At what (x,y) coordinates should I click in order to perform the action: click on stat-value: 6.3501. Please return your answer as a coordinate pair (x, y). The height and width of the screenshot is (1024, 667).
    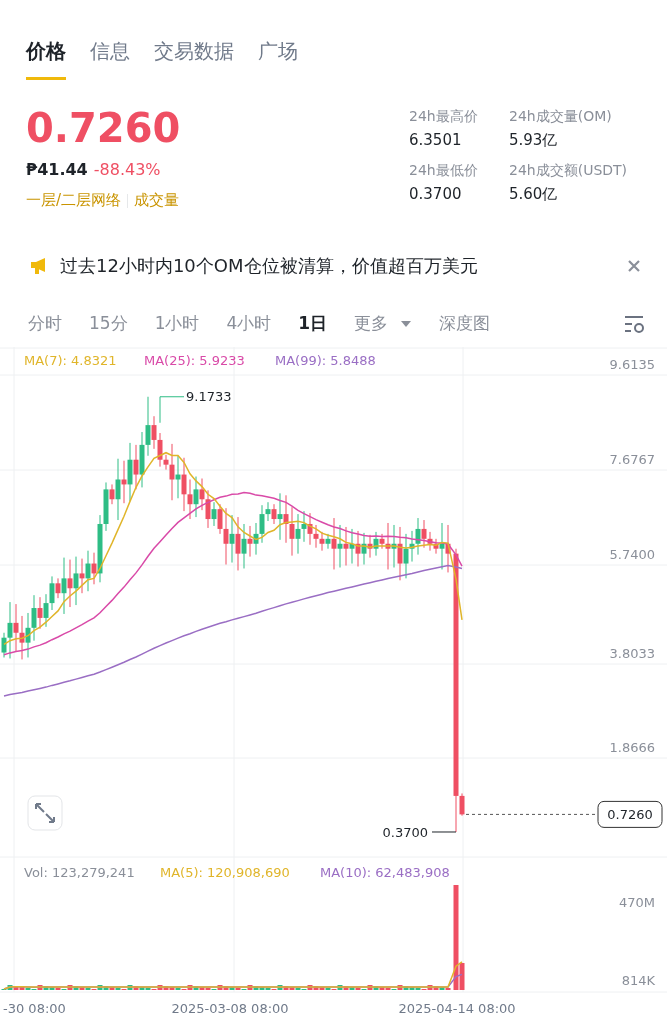
    Looking at the image, I should click on (436, 140).